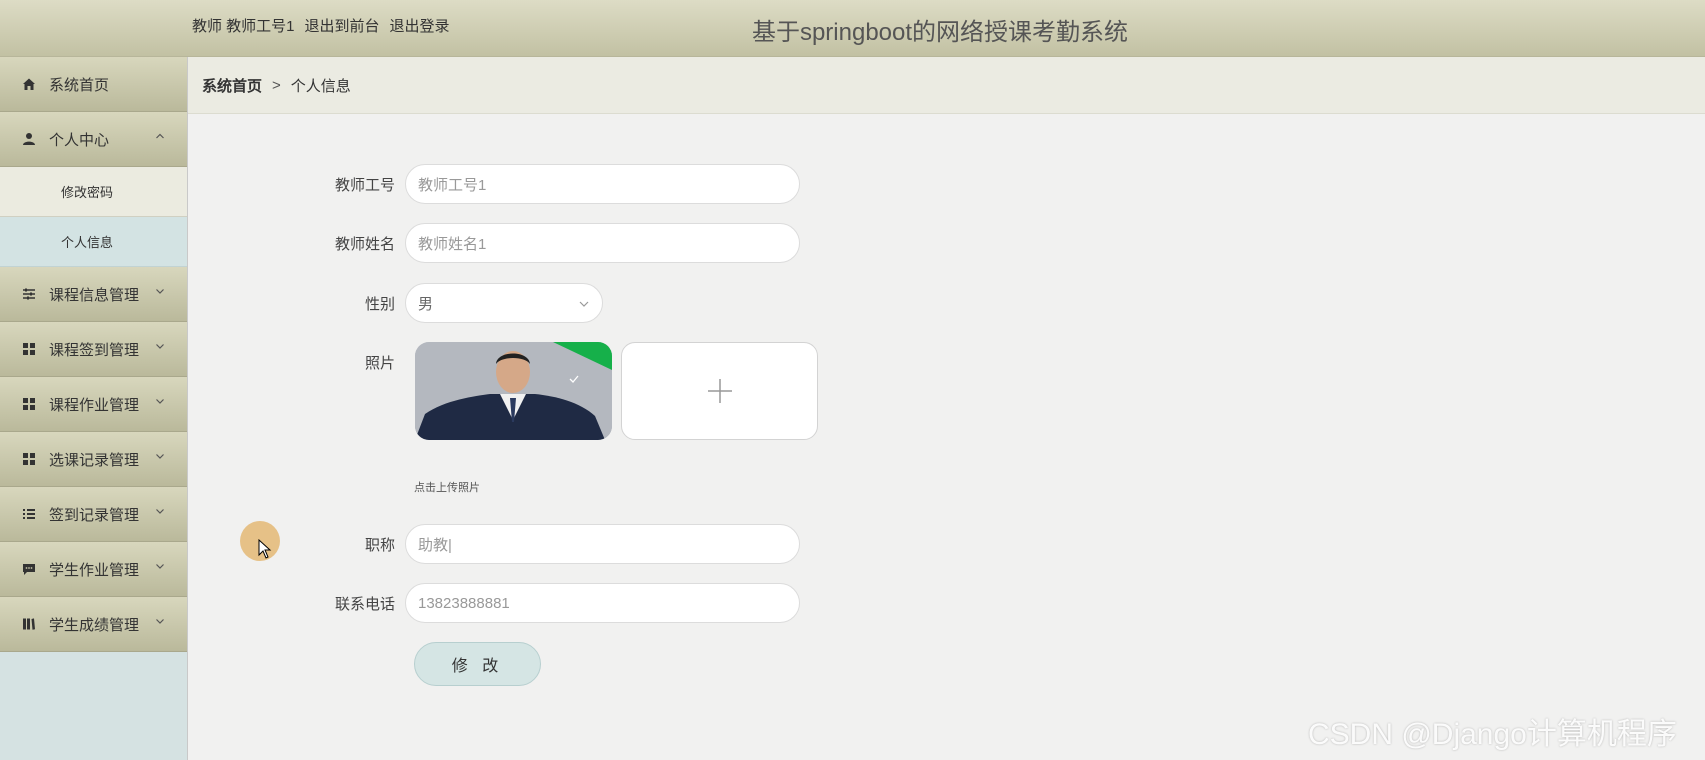  I want to click on upload-photo-button, so click(719, 391).